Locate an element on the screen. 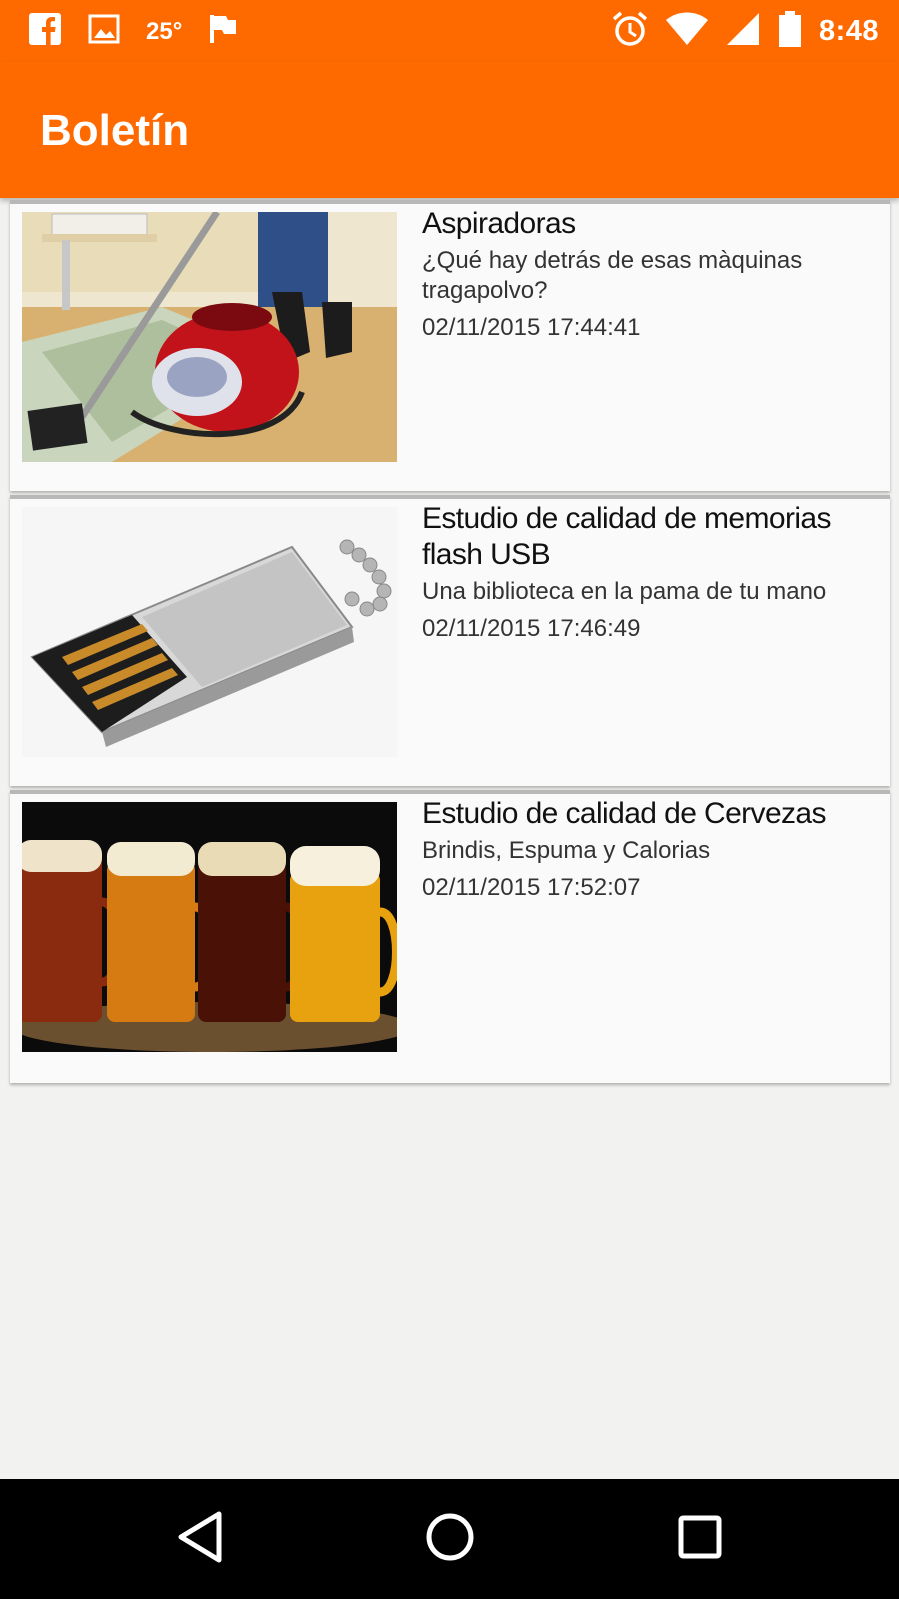  home-button is located at coordinates (450, 1539).